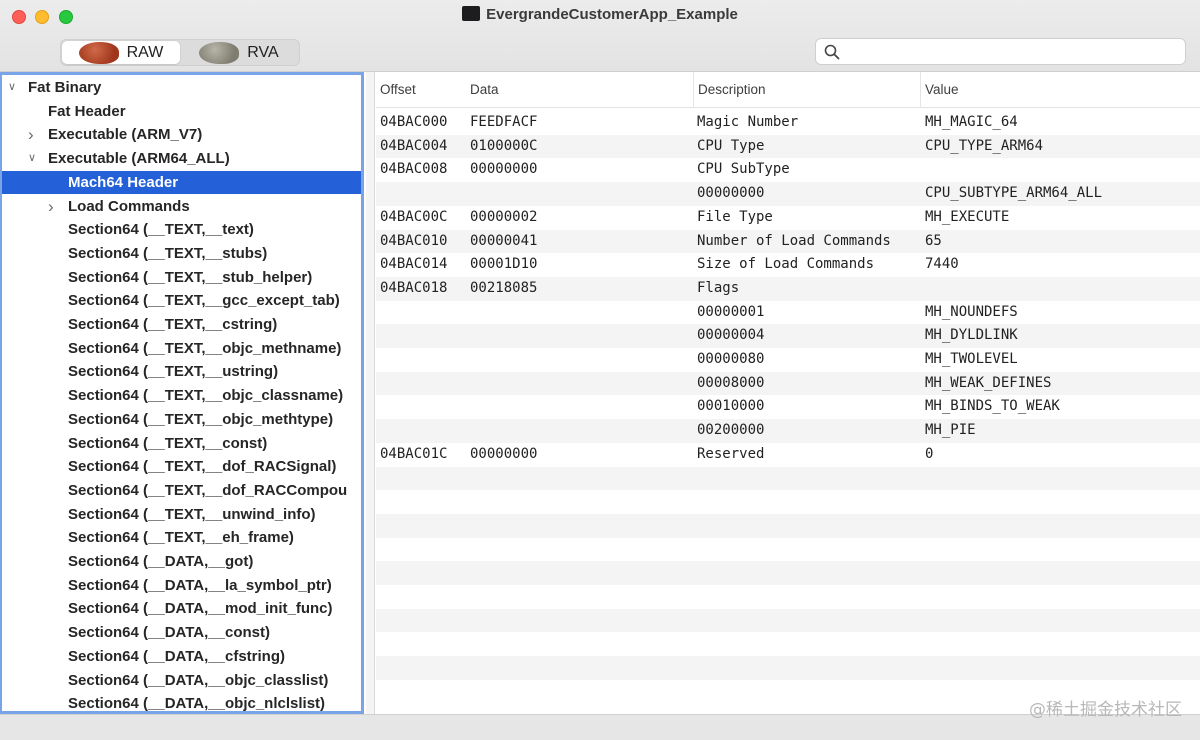 The image size is (1200, 740). Describe the element at coordinates (788, 313) in the screenshot. I see `table-row: 00000001 MH_NOUNDEFS` at that location.